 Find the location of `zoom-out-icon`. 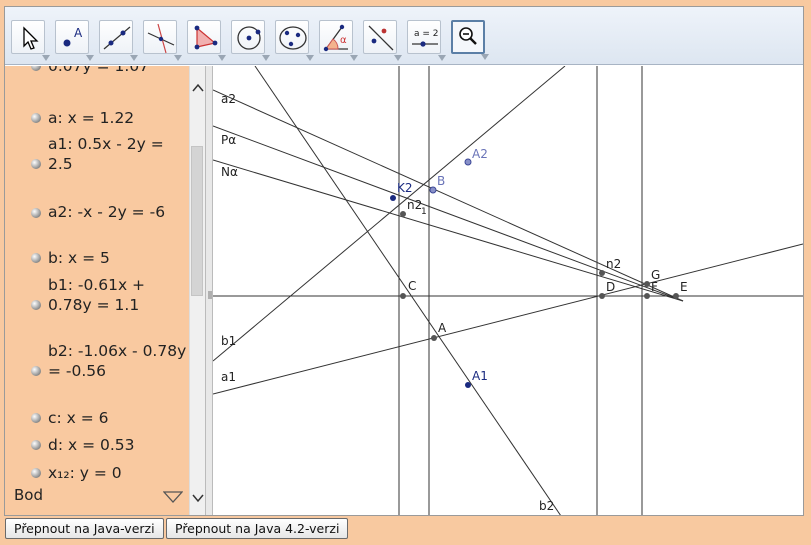

zoom-out-icon is located at coordinates (468, 36).